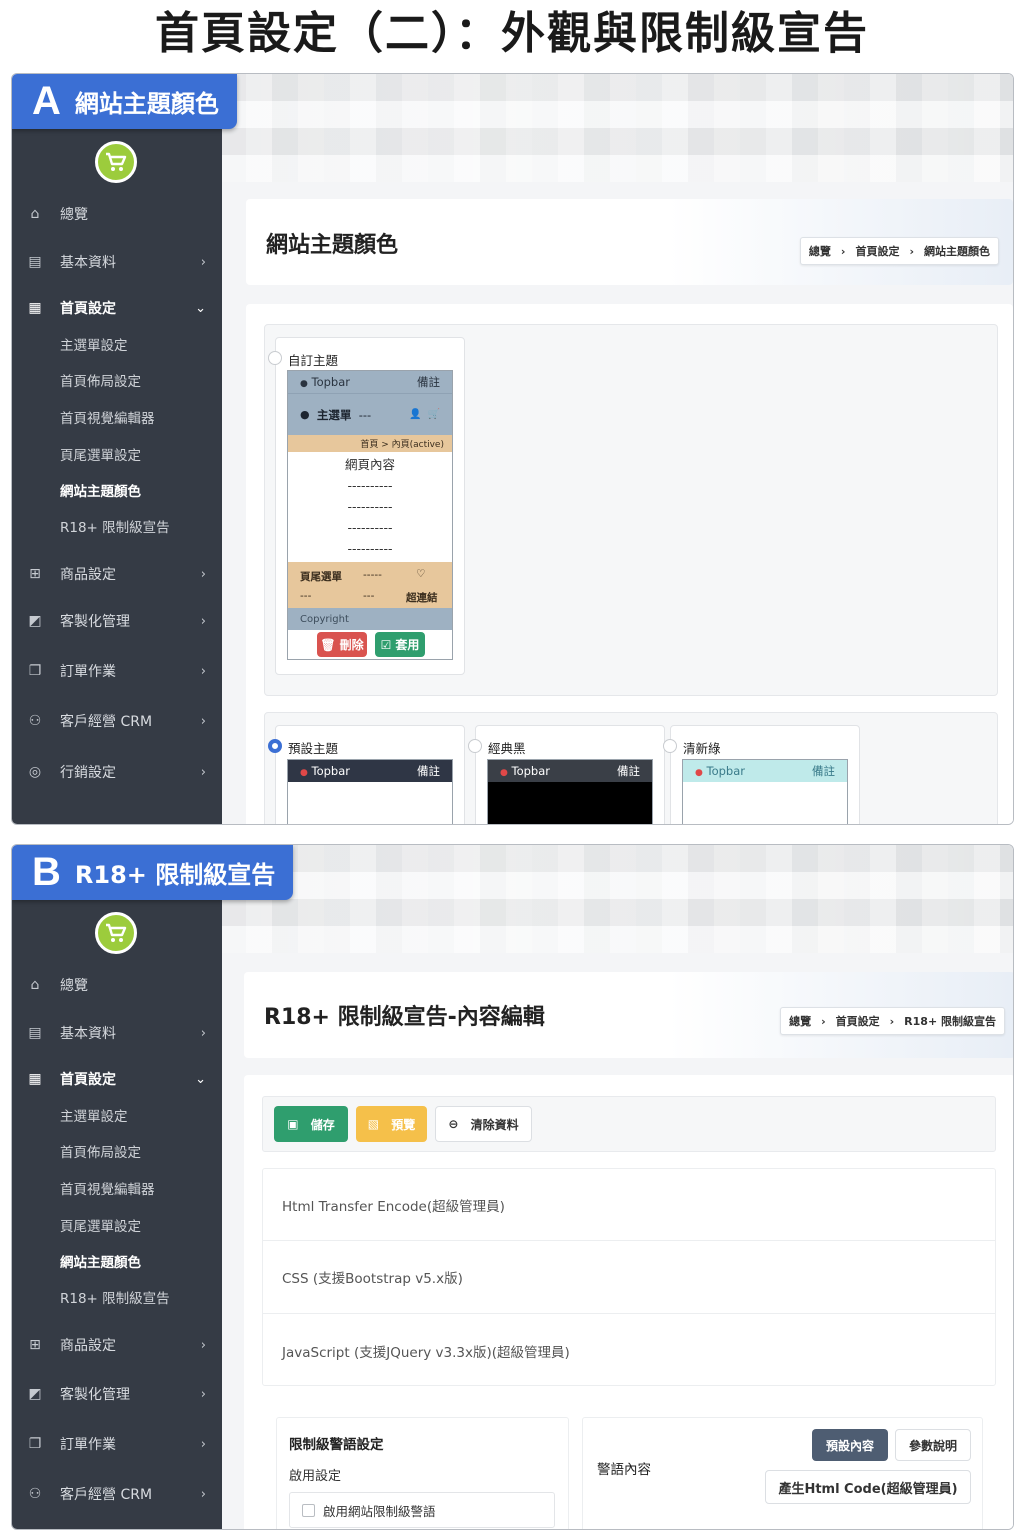  I want to click on preset-theme-group: 預設主題 ● Topbar 備註 經典黑 ● Topbar 備註 清新綠 ● Topbar 備註, so click(631, 768).